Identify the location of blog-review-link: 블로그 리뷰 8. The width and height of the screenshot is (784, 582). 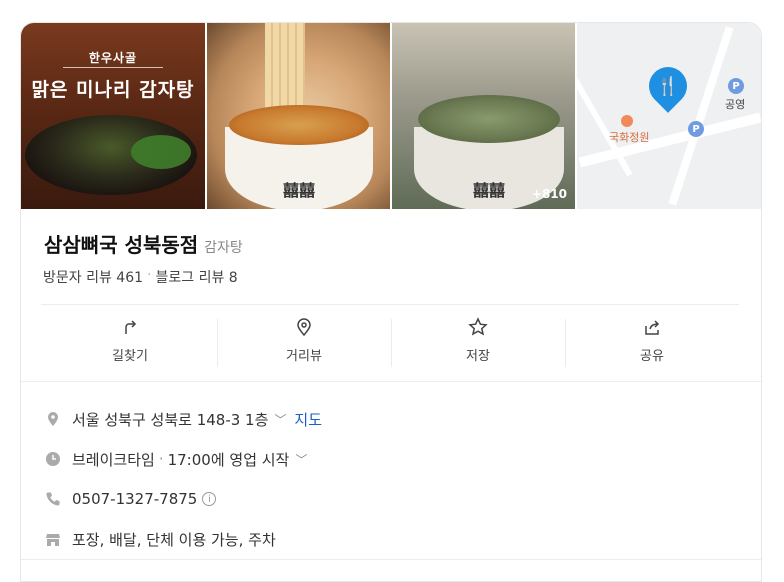
(196, 277).